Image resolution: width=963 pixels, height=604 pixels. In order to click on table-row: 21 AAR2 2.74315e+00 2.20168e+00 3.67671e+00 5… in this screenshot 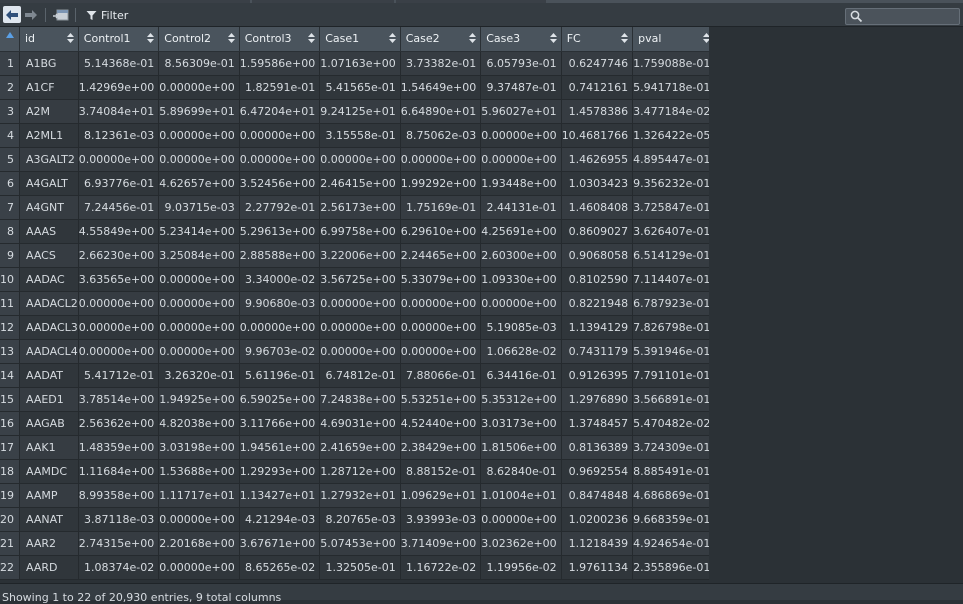, I will do `click(354, 543)`.